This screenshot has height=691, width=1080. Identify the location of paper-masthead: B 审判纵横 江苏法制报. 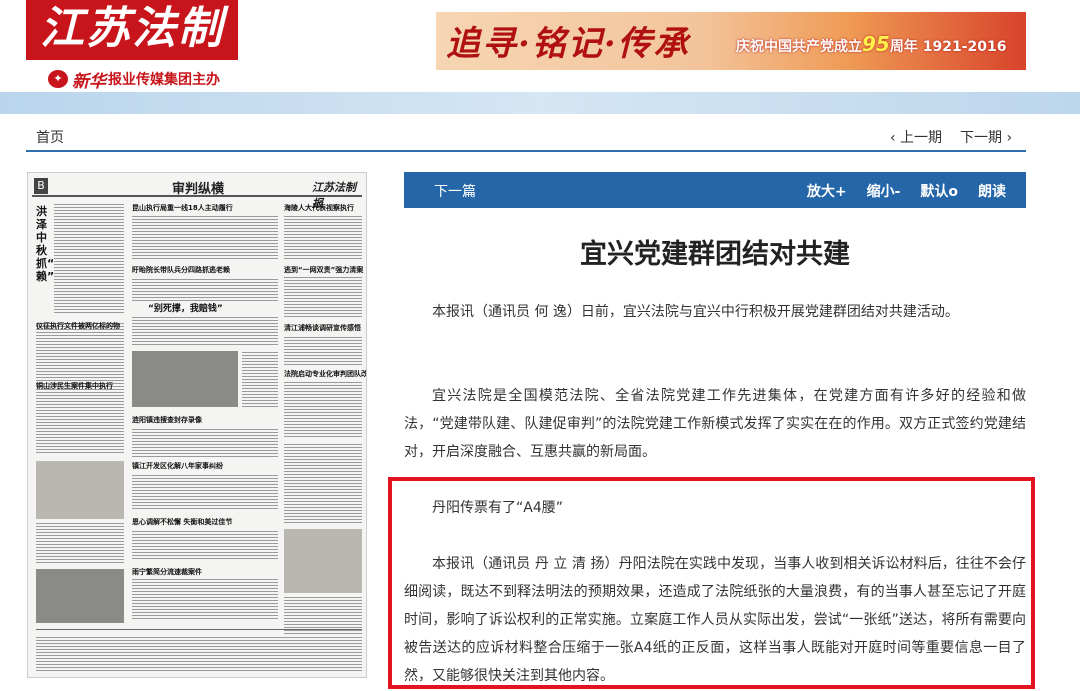
(197, 193).